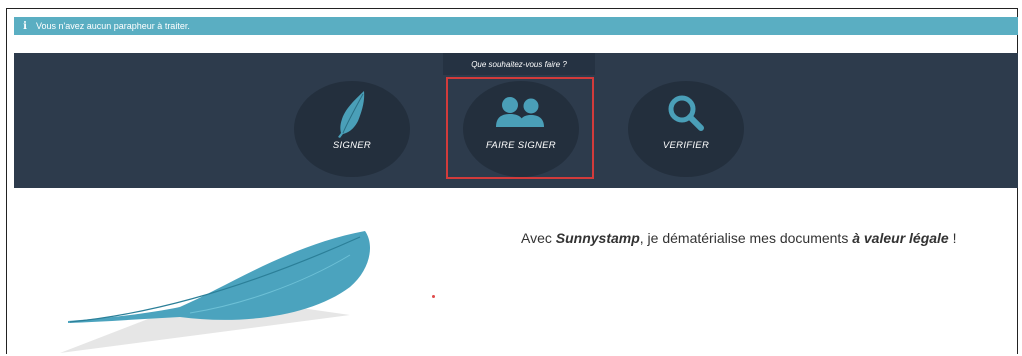 The image size is (1022, 356). What do you see at coordinates (352, 145) in the screenshot?
I see `signer-label: SIGNER` at bounding box center [352, 145].